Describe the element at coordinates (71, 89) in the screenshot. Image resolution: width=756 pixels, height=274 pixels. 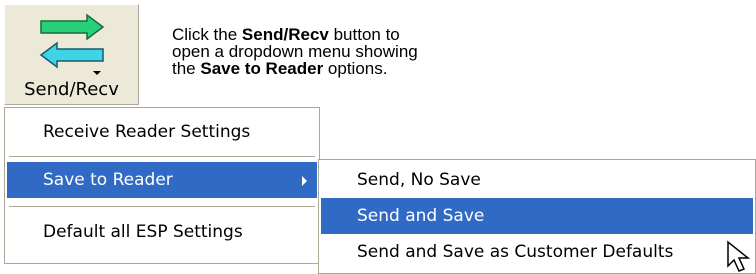
I see `send-recv-label: Send/Recv` at that location.